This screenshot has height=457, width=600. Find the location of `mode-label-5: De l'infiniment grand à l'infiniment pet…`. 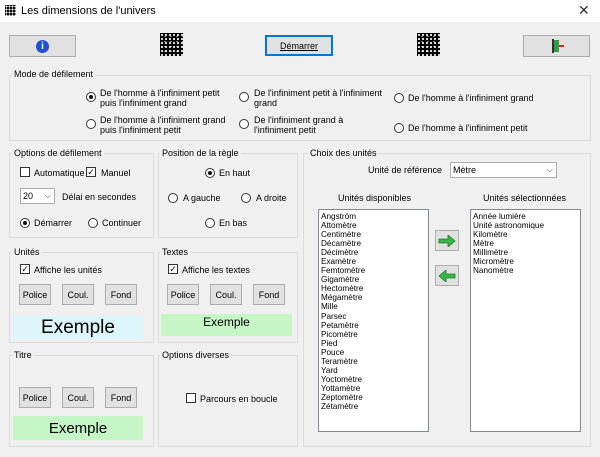

mode-label-5: De l'infiniment grand à l'infiniment pet… is located at coordinates (299, 125).